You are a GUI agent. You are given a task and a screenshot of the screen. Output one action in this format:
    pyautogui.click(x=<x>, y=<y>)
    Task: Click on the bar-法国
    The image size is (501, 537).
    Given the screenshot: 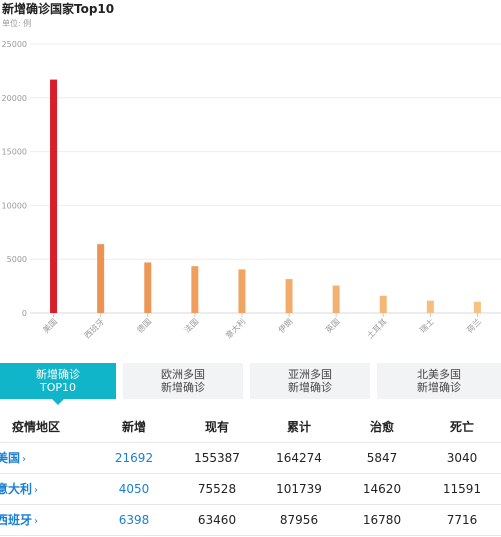 What is the action you would take?
    pyautogui.click(x=195, y=289)
    